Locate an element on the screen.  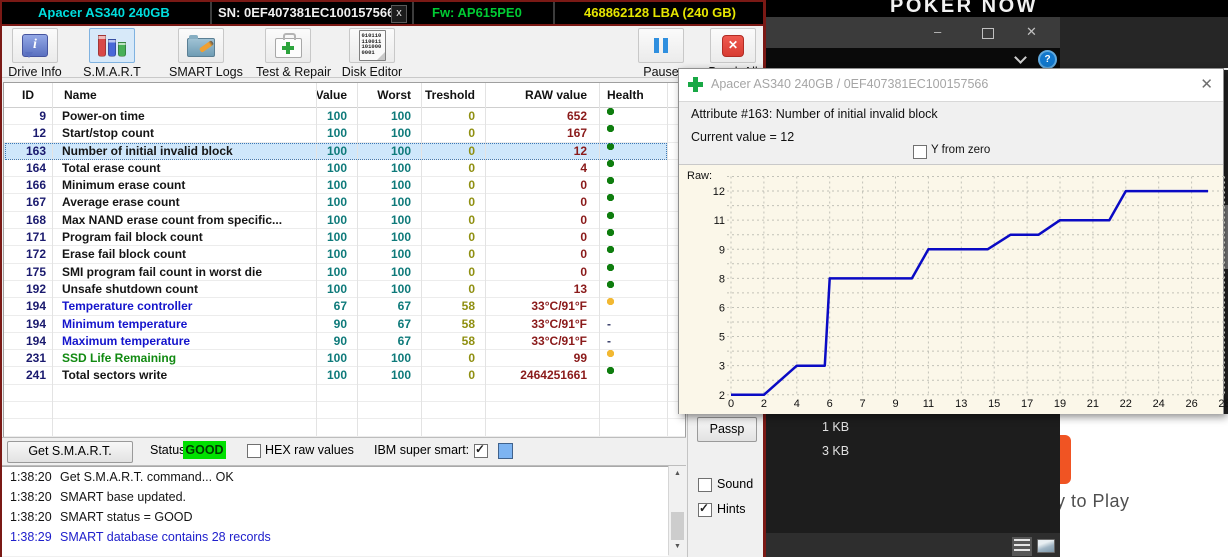
svg-text: 22 is located at coordinates (1126, 404).